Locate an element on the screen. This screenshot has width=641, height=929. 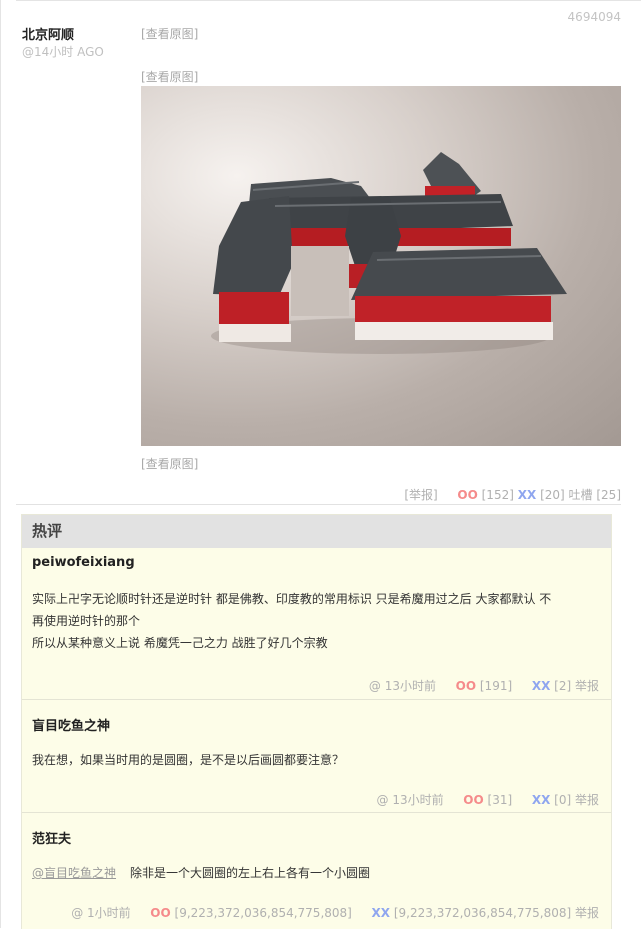
comment-author: 盲目吃鱼之神 is located at coordinates (71, 724).